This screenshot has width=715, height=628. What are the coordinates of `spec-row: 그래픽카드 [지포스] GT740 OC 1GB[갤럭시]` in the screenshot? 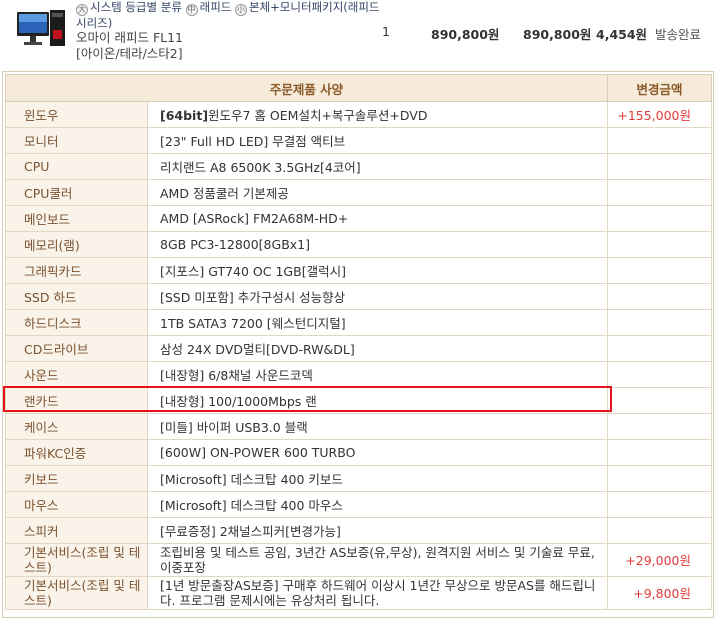 It's located at (359, 270).